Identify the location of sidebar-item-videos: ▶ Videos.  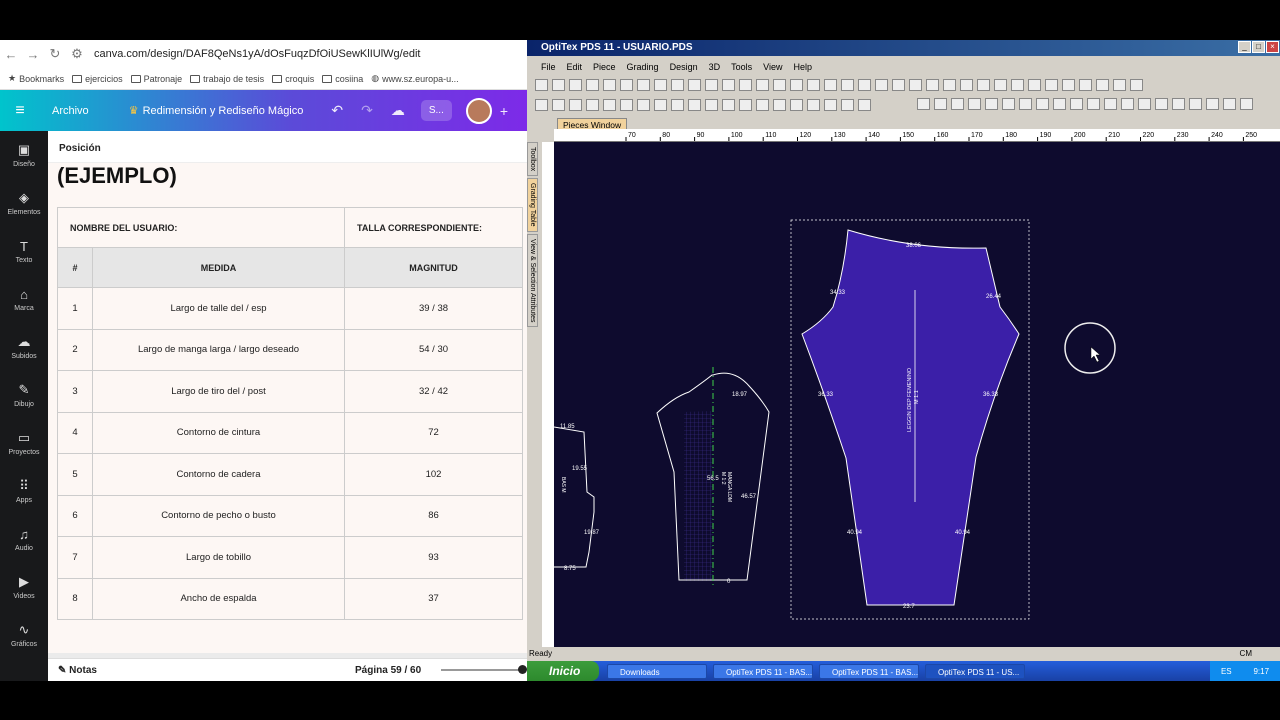
(24, 587).